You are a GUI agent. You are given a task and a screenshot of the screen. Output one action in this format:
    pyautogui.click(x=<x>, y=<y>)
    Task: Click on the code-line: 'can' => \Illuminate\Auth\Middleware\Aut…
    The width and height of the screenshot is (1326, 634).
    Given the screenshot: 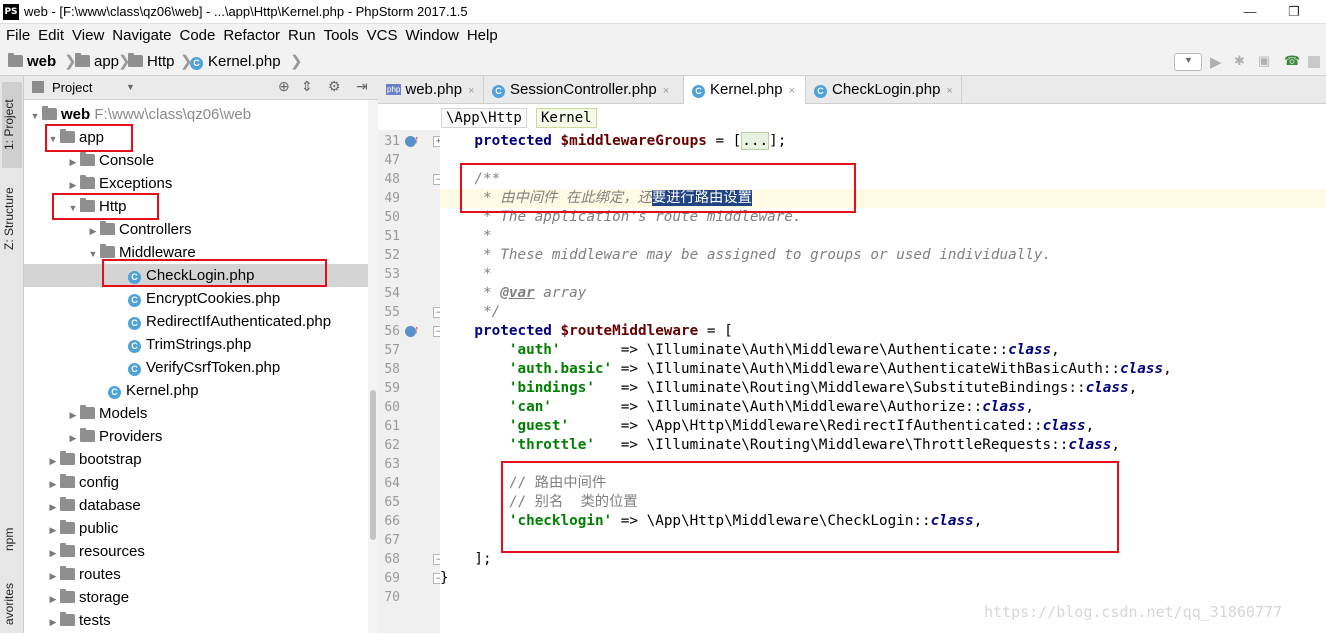 What is the action you would take?
    pyautogui.click(x=771, y=407)
    